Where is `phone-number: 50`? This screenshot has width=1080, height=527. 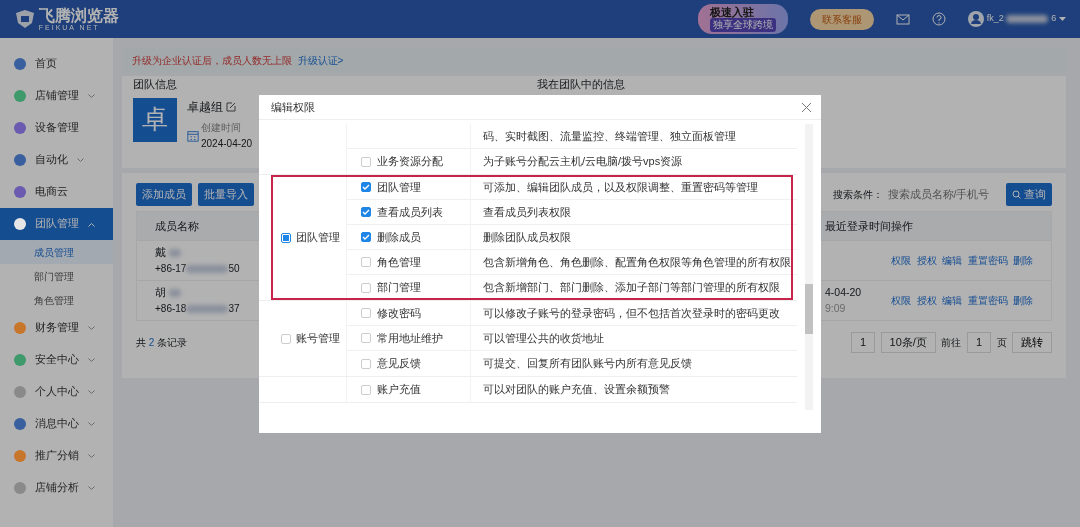
phone-number: 50 is located at coordinates (234, 269).